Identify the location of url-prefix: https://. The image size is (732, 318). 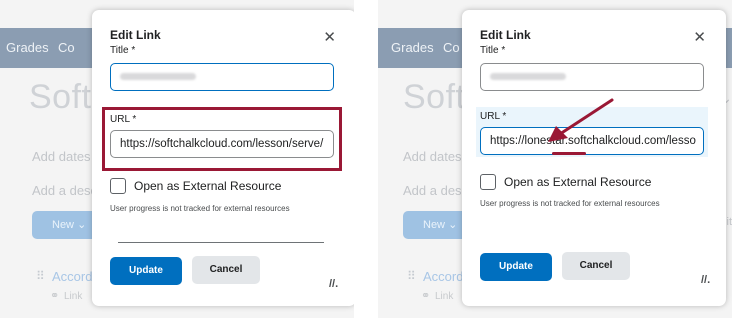
(507, 141).